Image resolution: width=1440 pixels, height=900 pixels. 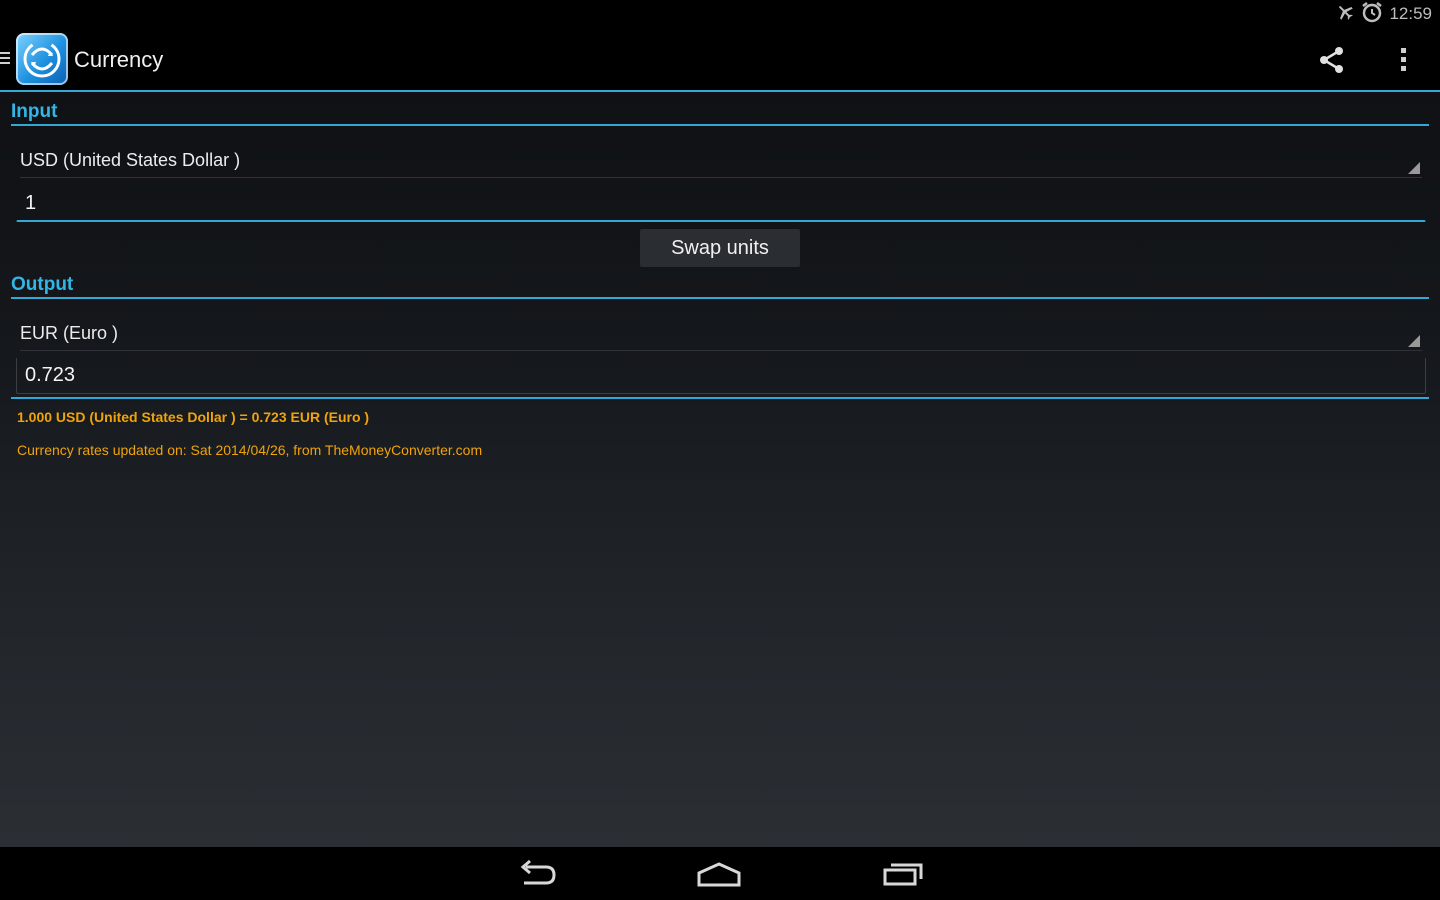 I want to click on back-button, so click(x=537, y=874).